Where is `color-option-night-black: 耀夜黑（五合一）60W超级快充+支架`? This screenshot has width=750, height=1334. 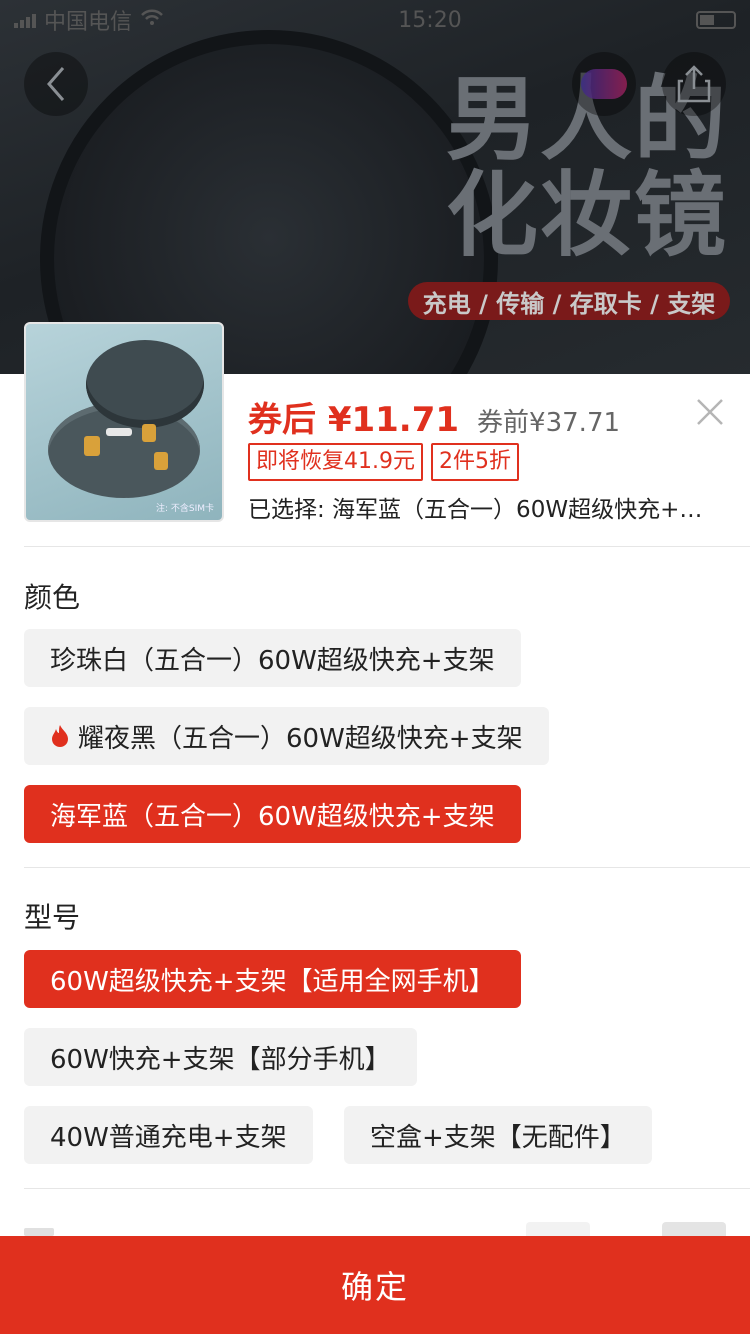 color-option-night-black: 耀夜黑（五合一）60W超级快充+支架 is located at coordinates (286, 736).